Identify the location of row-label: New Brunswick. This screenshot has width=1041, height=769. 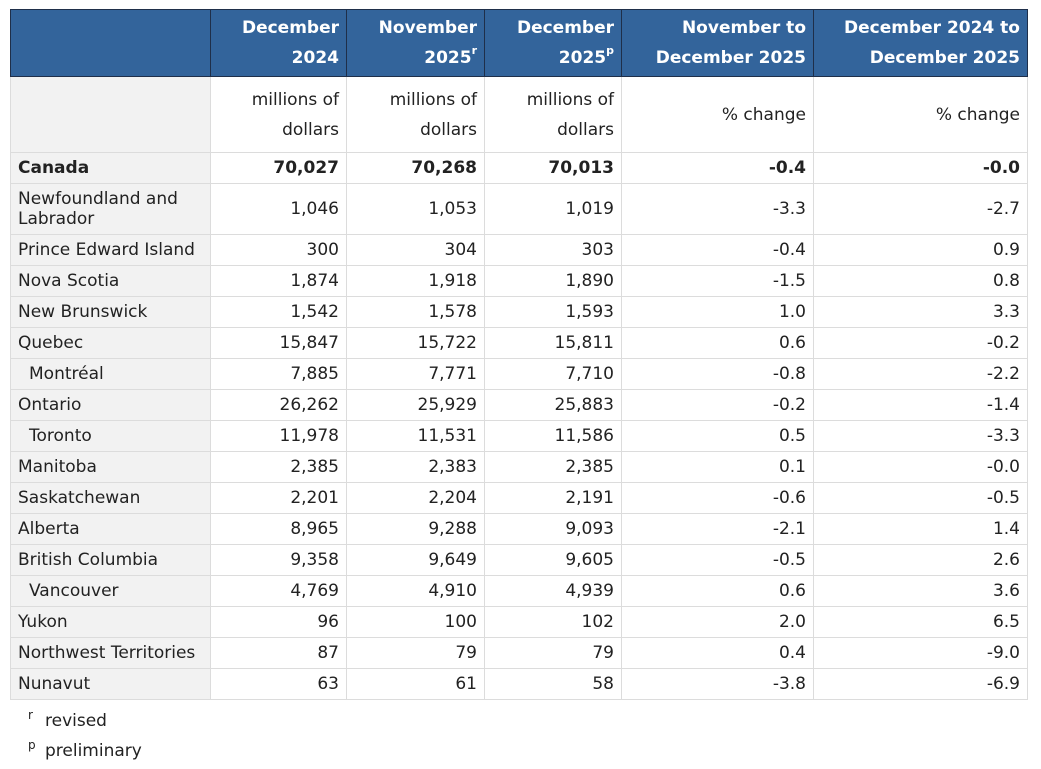
(110, 312).